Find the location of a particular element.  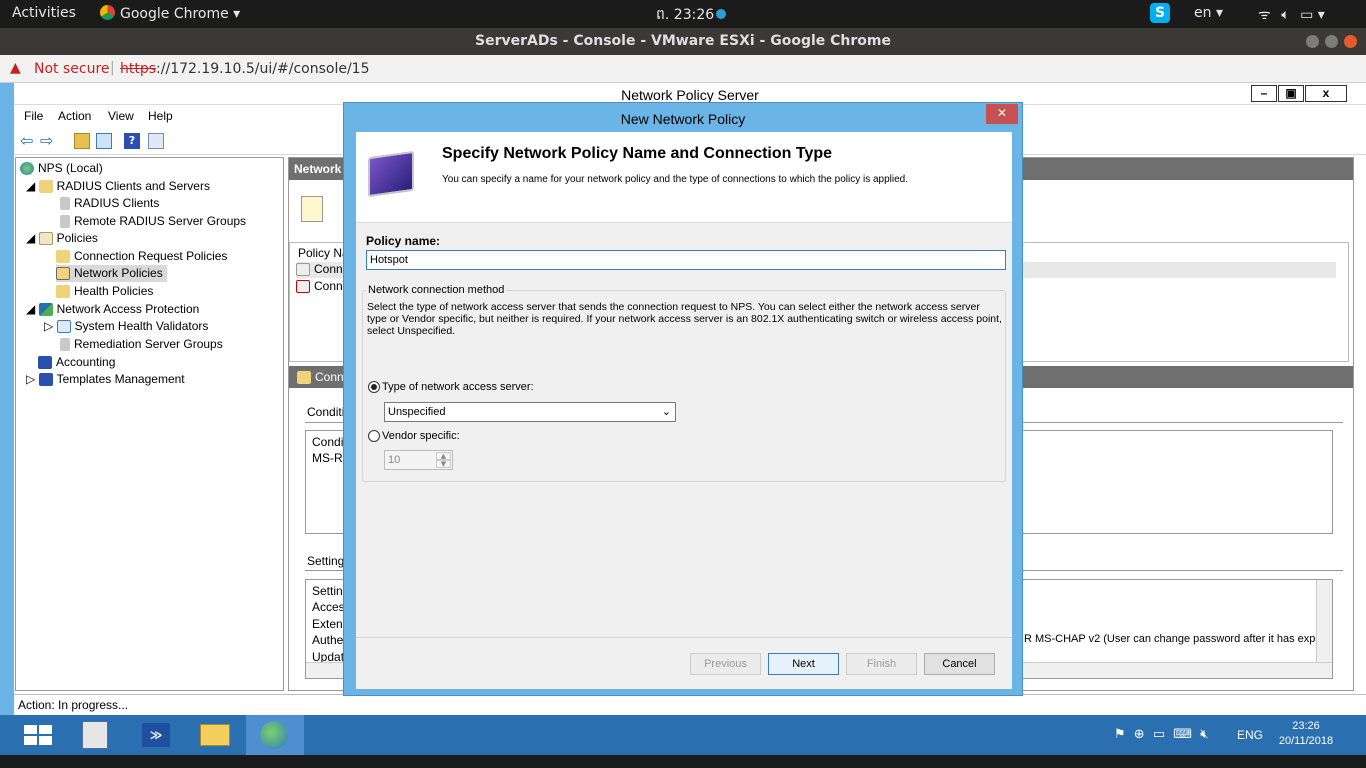

server-manager-icon is located at coordinates (95, 735).